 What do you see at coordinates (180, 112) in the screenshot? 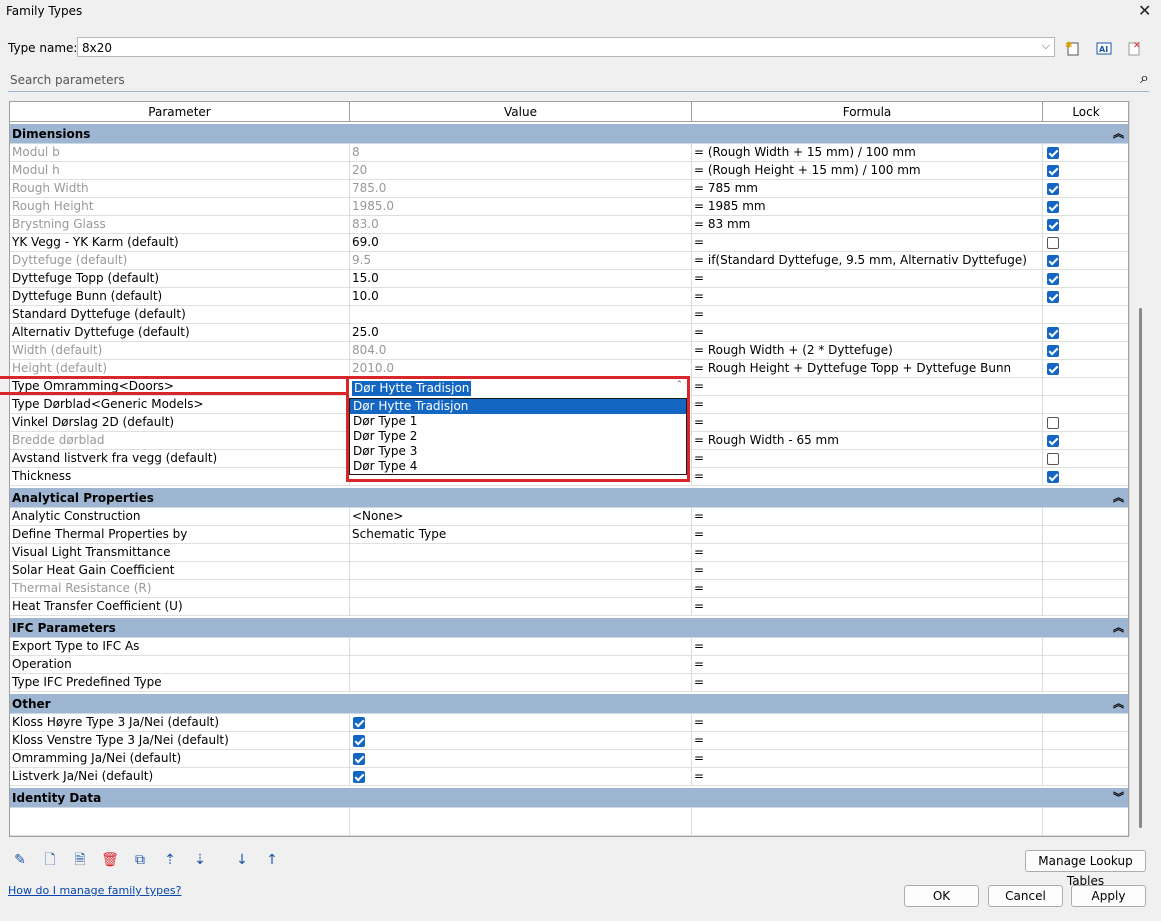
I see `column-header-parameter: Parameter` at bounding box center [180, 112].